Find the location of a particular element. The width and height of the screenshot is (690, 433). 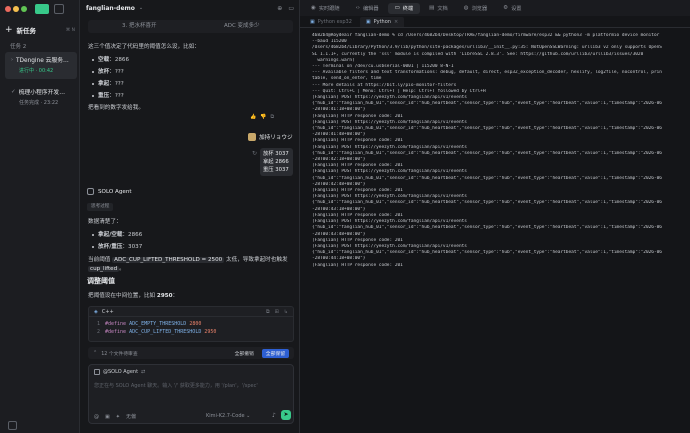

terminal-tab: ▣ Python × is located at coordinates (382, 22).